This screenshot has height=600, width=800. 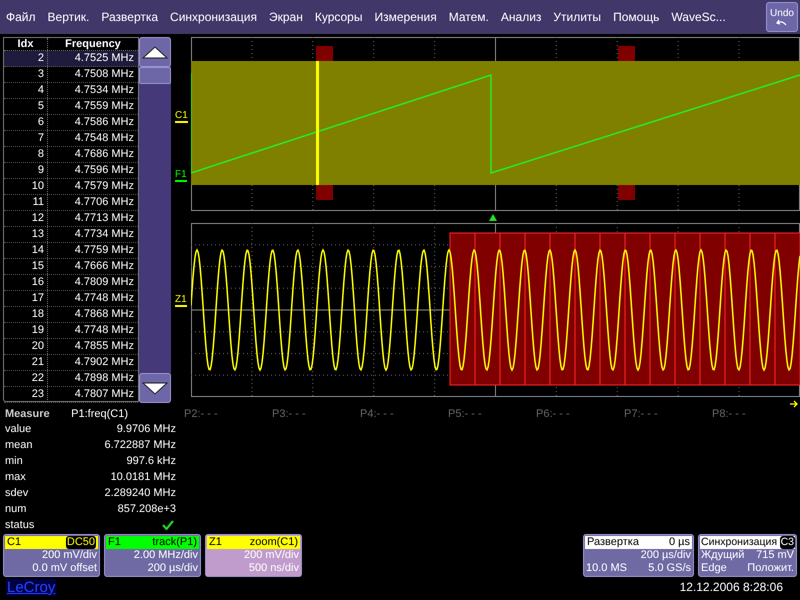 What do you see at coordinates (26, 202) in the screenshot?
I see `table-cell: 11` at bounding box center [26, 202].